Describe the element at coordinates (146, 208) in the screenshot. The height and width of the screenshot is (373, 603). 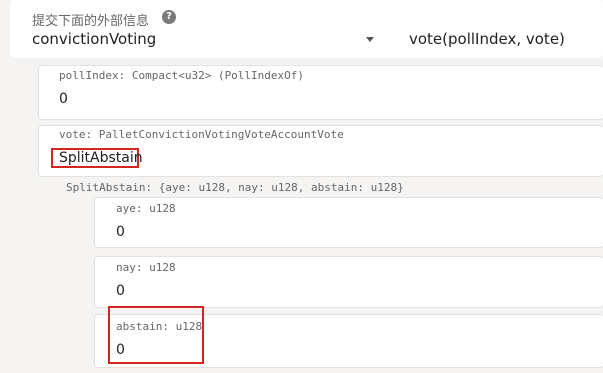
I see `aye-label: aye: u128` at that location.